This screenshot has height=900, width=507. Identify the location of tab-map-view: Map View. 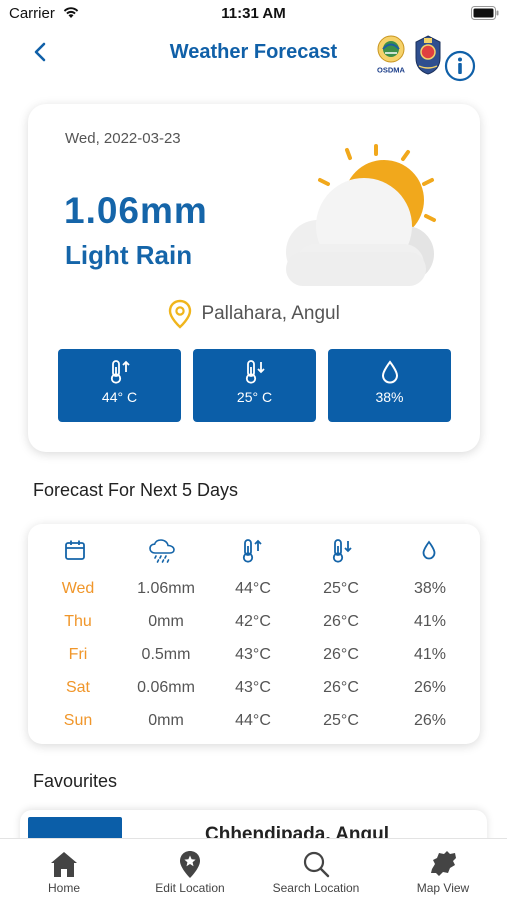
(443, 869).